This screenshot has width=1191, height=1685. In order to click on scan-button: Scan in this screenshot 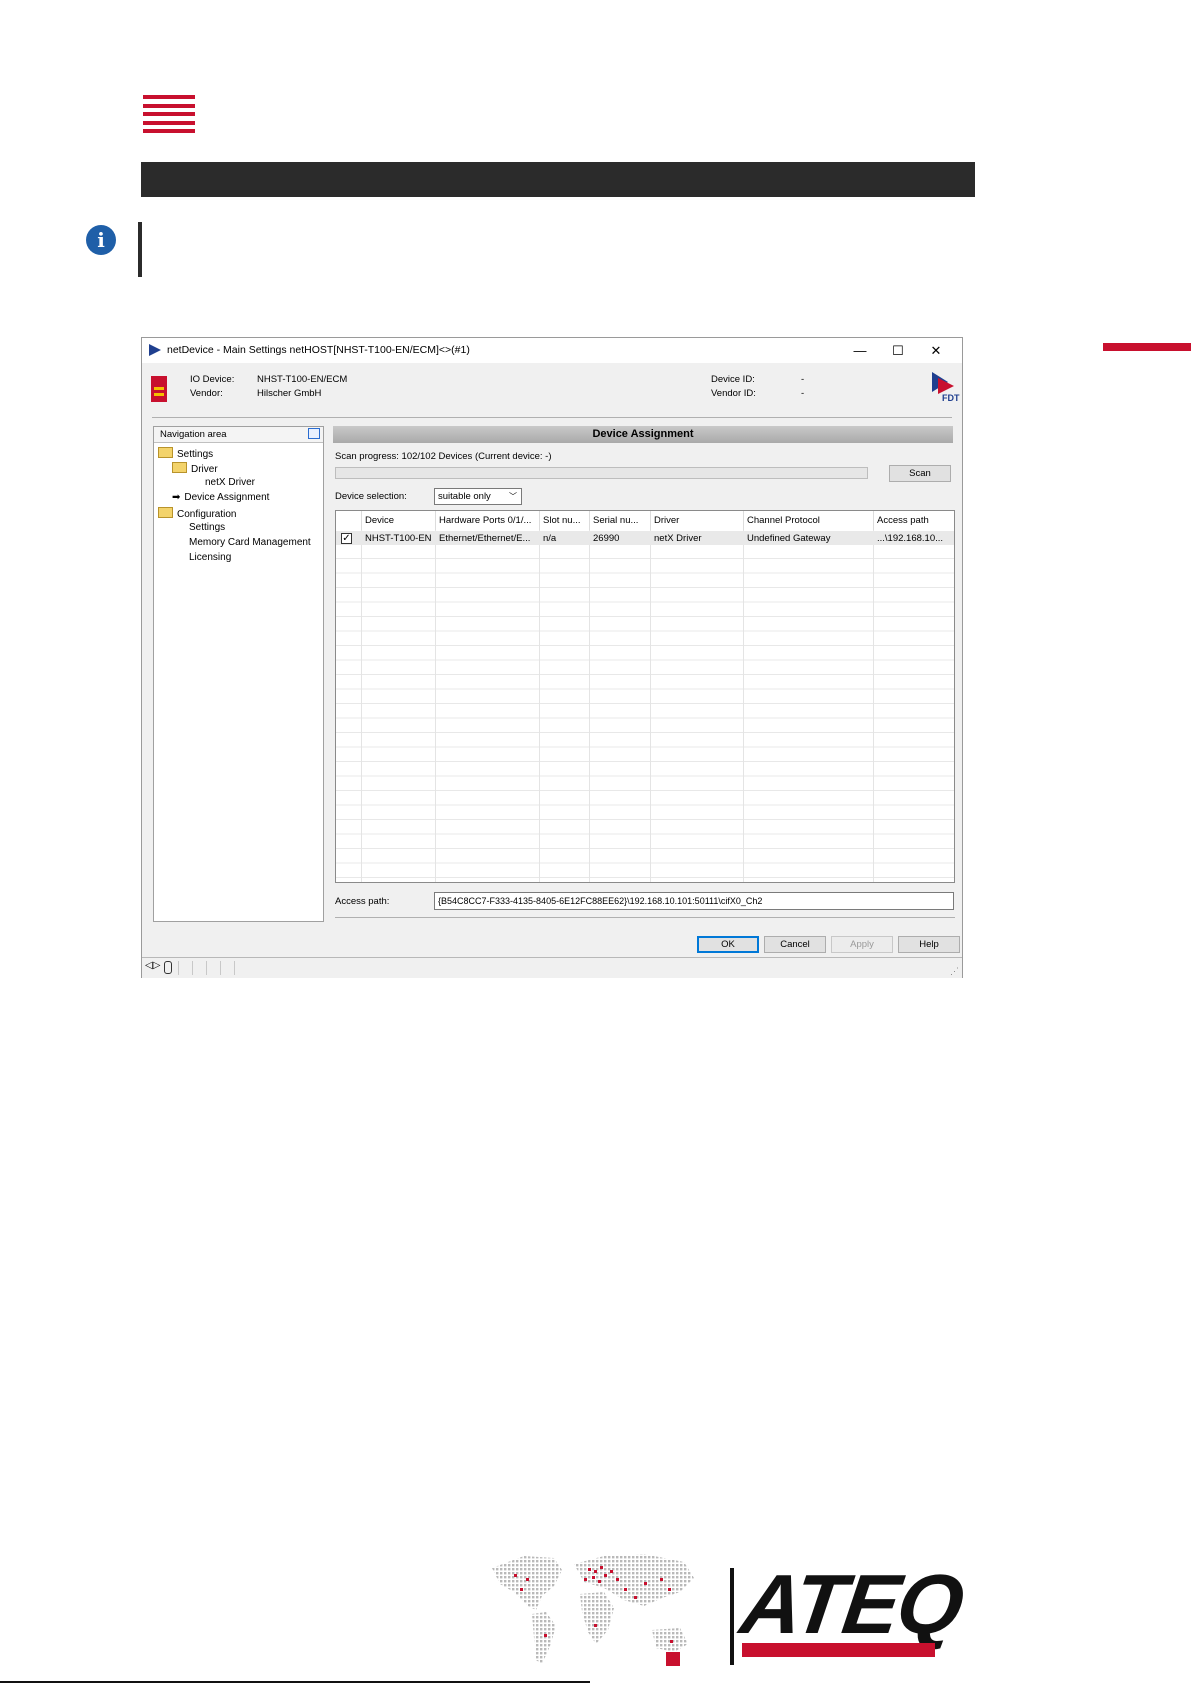, I will do `click(920, 473)`.